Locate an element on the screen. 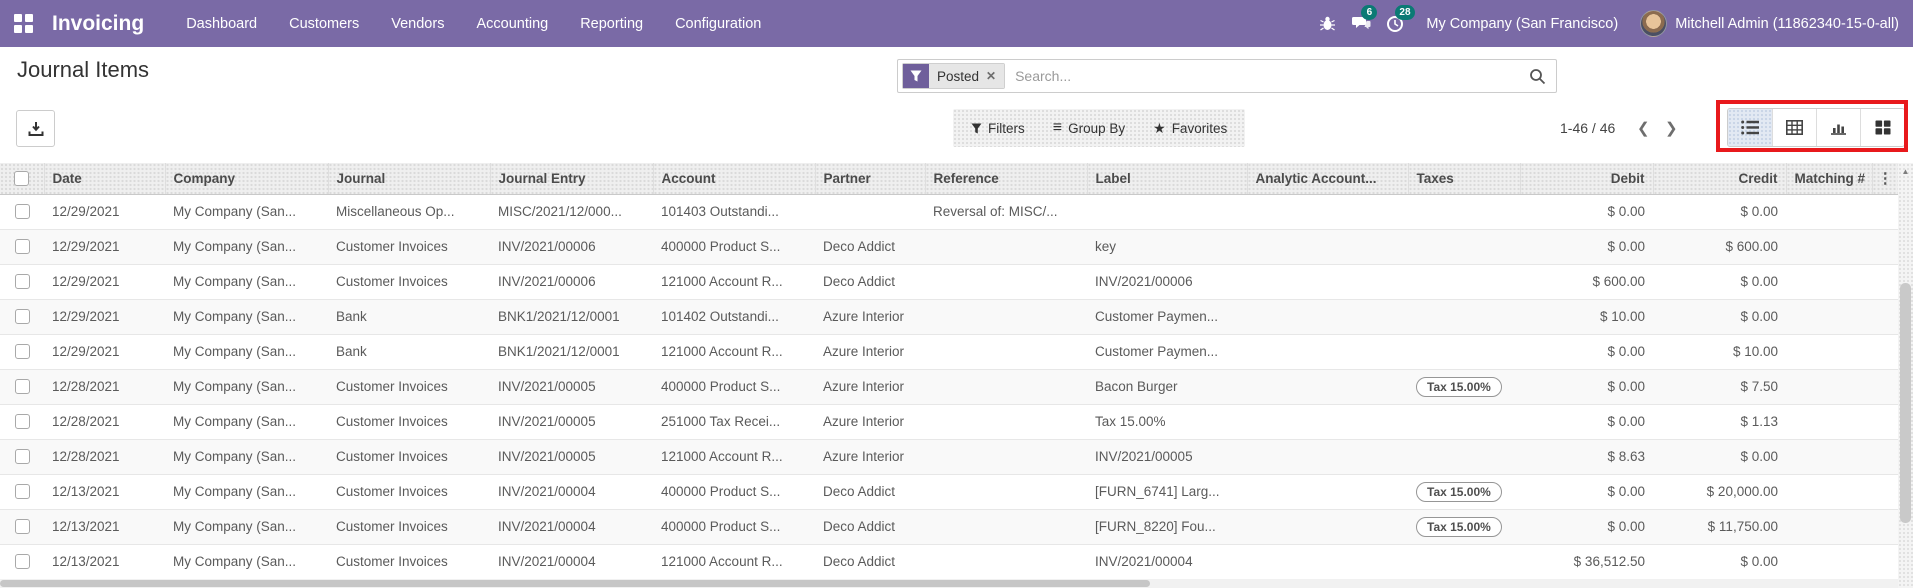 Image resolution: width=1913 pixels, height=588 pixels. cell-journal-entry: INV/2021/00005 is located at coordinates (571, 422).